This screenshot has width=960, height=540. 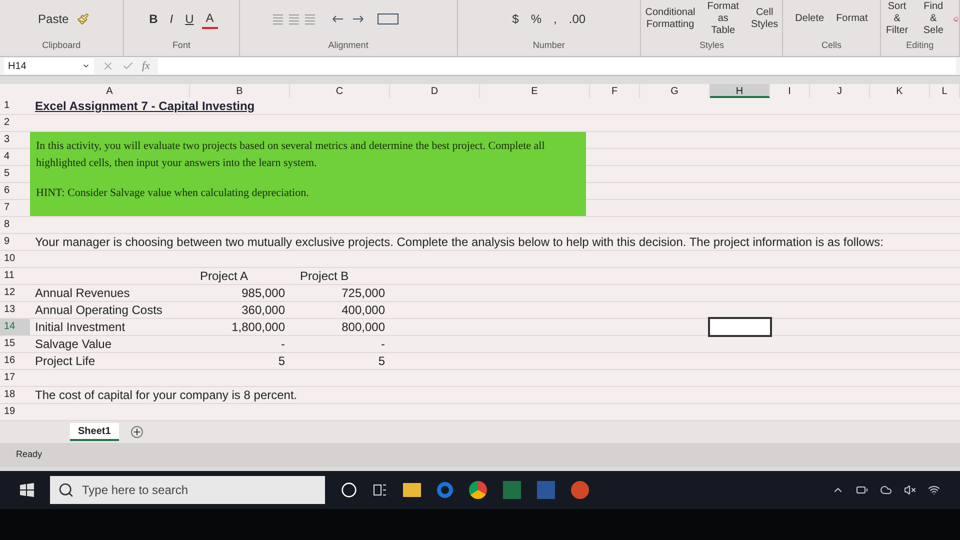 What do you see at coordinates (82, 293) in the screenshot?
I see `cell-text: Annual Revenues` at bounding box center [82, 293].